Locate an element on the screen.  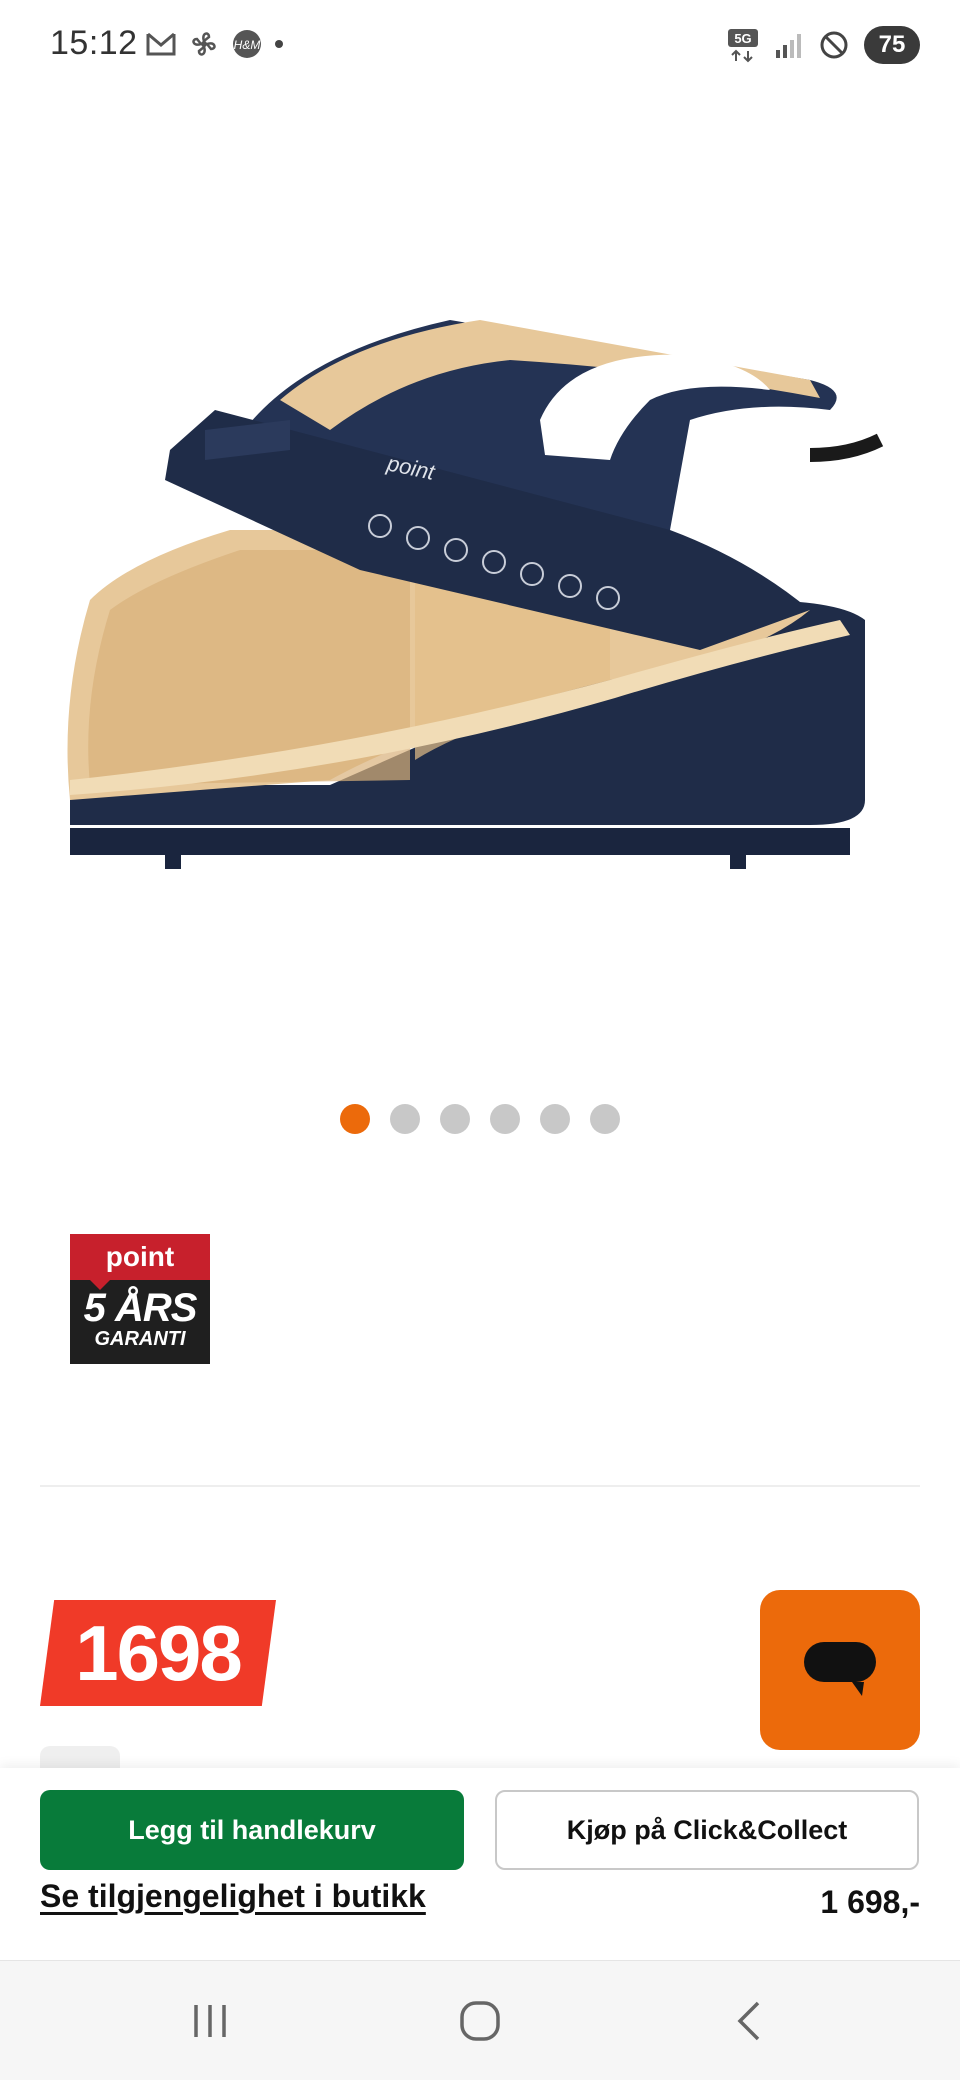
status-bar: 15:12 H&M 5G 75 is located at coordinates (480, 46).